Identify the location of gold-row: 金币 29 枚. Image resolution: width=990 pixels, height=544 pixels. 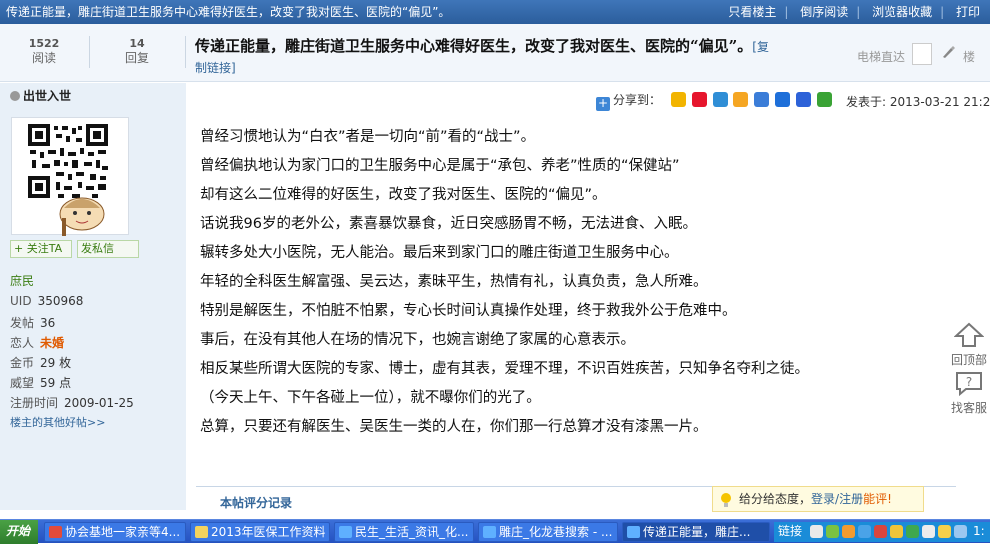
(41, 363).